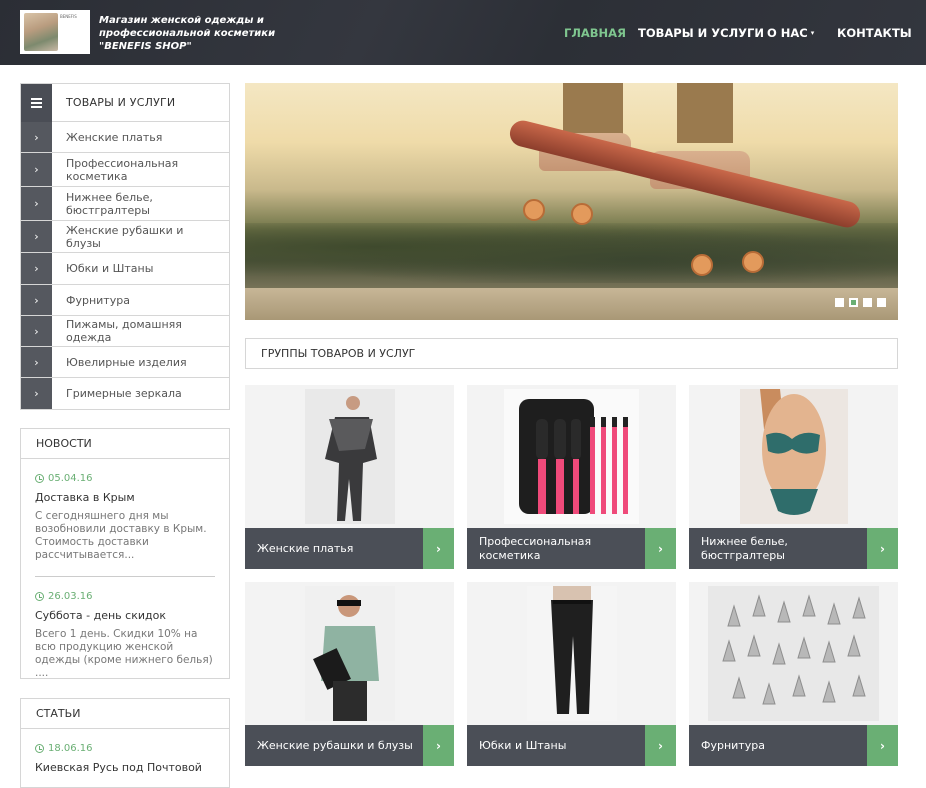 The width and height of the screenshot is (926, 788). Describe the element at coordinates (122, 169) in the screenshot. I see `sidebar-item-label: Профессиональная косметика` at that location.